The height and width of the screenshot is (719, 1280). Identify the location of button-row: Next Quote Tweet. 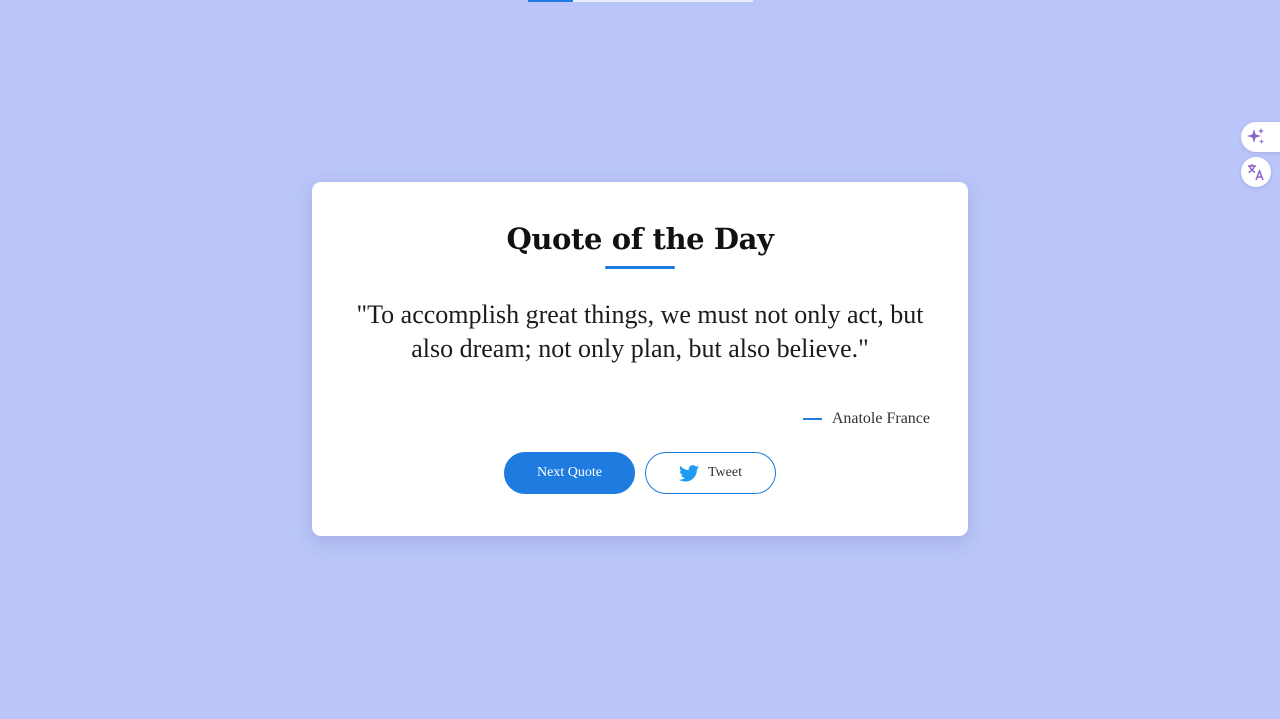
(640, 473).